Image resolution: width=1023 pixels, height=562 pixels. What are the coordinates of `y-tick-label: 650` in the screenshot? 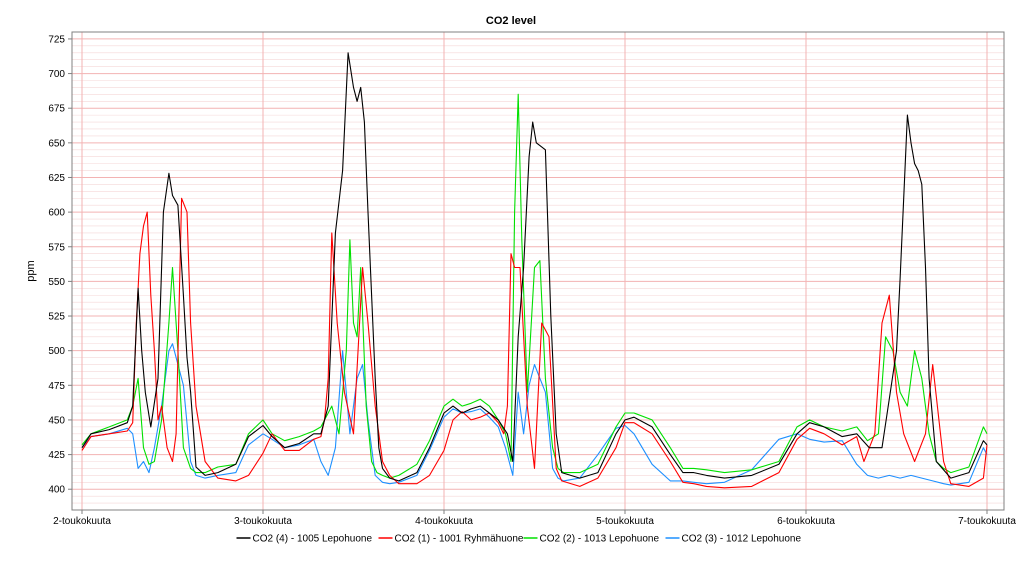 It's located at (56, 143).